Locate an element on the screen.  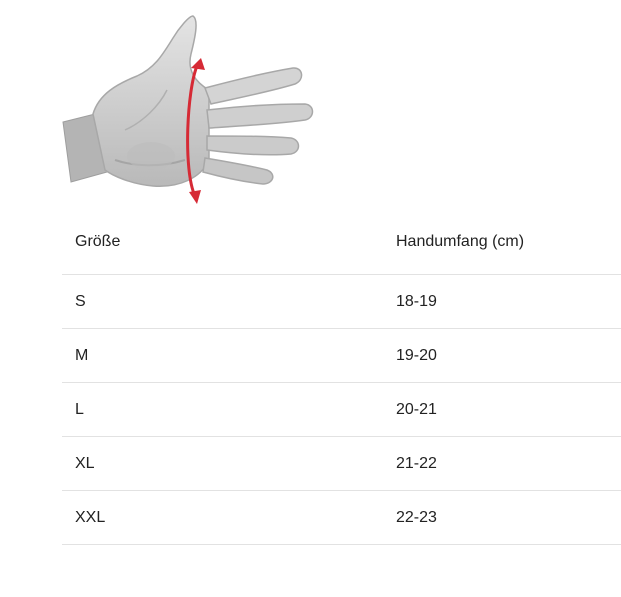
table-row: XL 21-22 is located at coordinates (341, 464).